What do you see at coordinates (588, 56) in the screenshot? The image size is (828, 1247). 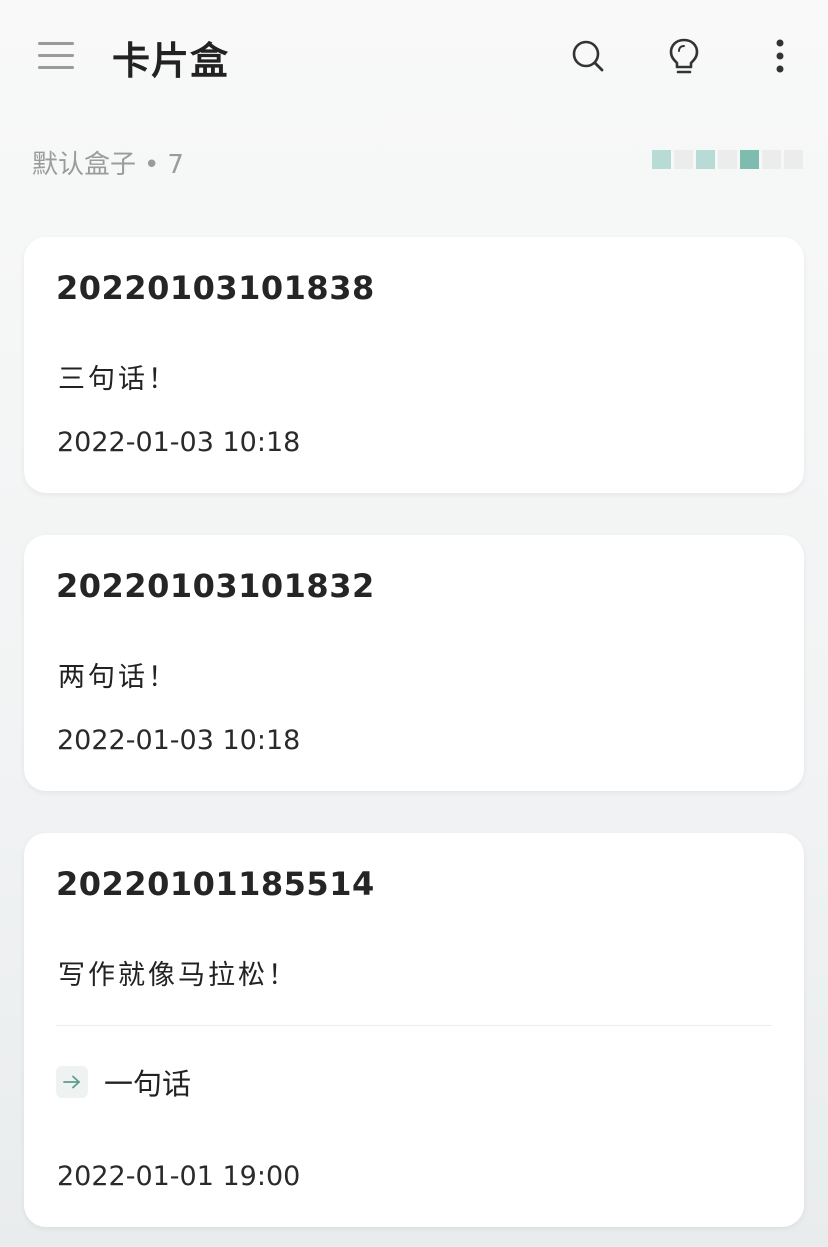 I see `search-icon` at bounding box center [588, 56].